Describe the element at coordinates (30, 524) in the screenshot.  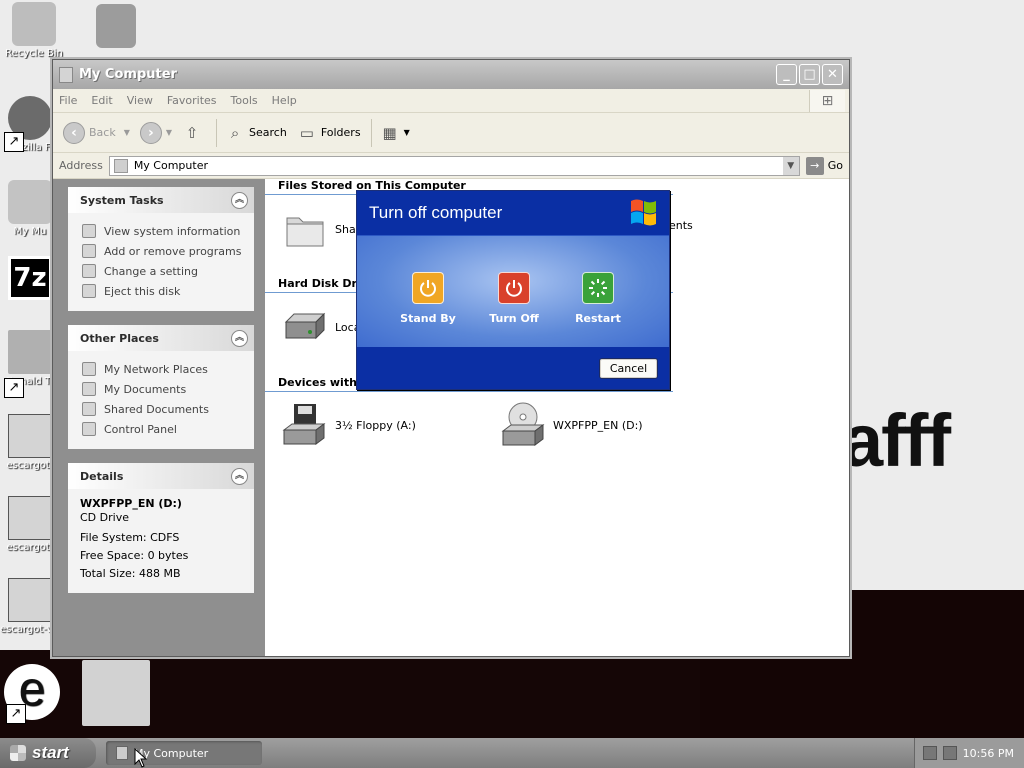
I see `escargot-desktop-icon-2: escargot-` at that location.